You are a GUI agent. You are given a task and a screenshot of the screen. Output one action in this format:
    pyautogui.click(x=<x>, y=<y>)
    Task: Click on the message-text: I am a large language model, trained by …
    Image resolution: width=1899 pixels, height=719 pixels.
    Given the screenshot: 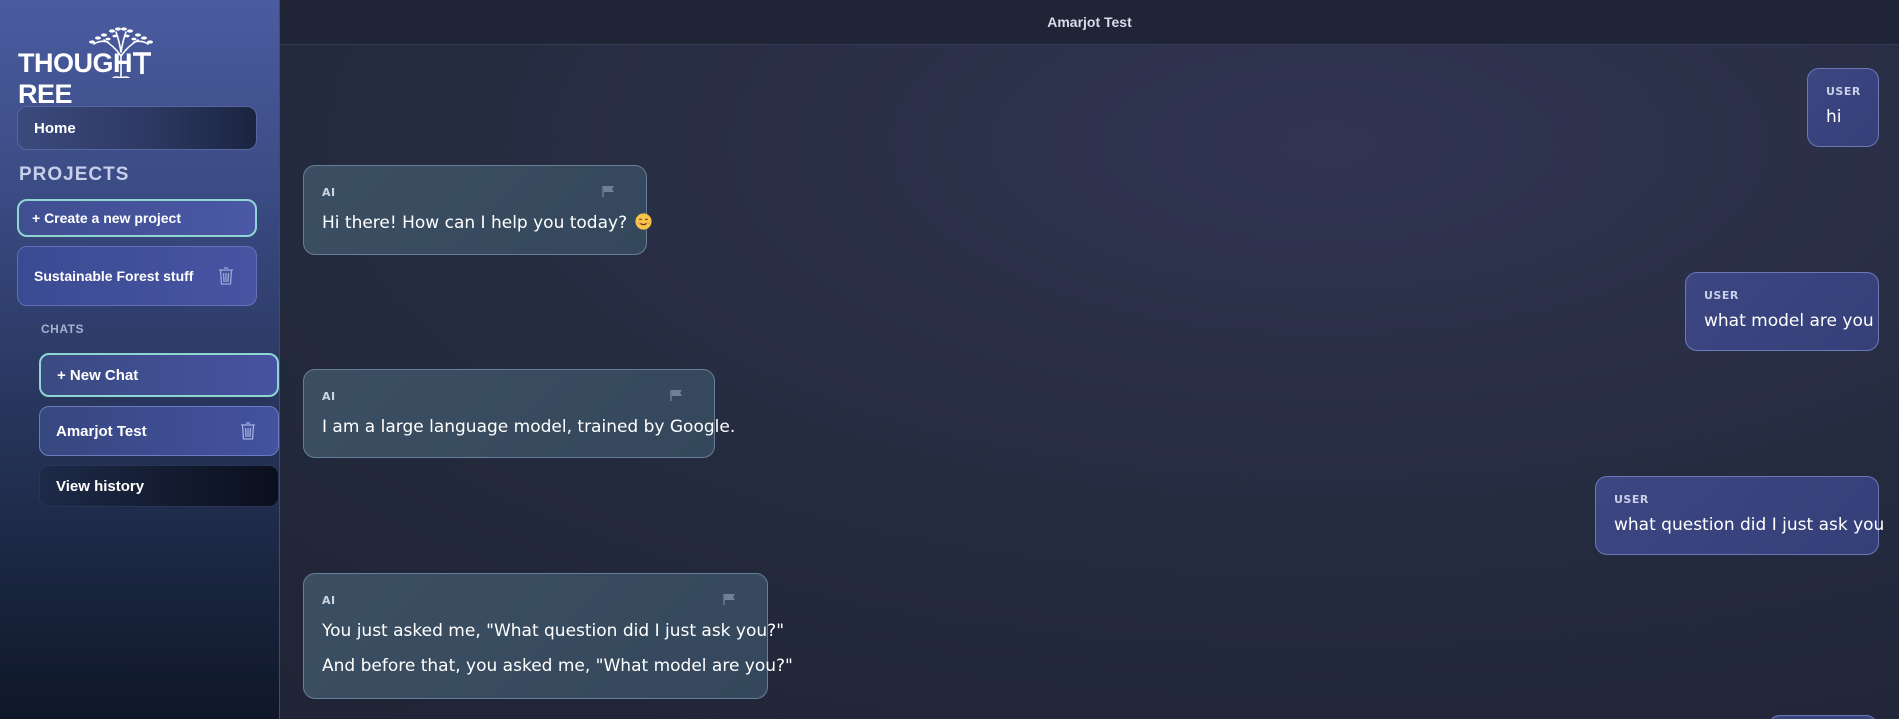 What is the action you would take?
    pyautogui.click(x=529, y=427)
    